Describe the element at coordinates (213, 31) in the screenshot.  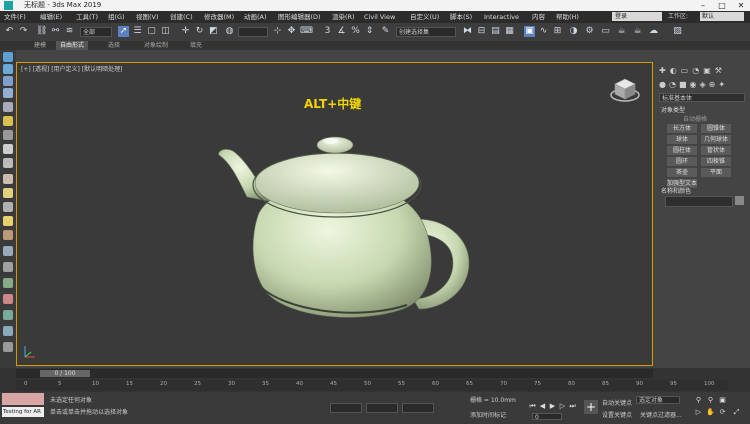
I see `scale-icon: ◩` at that location.